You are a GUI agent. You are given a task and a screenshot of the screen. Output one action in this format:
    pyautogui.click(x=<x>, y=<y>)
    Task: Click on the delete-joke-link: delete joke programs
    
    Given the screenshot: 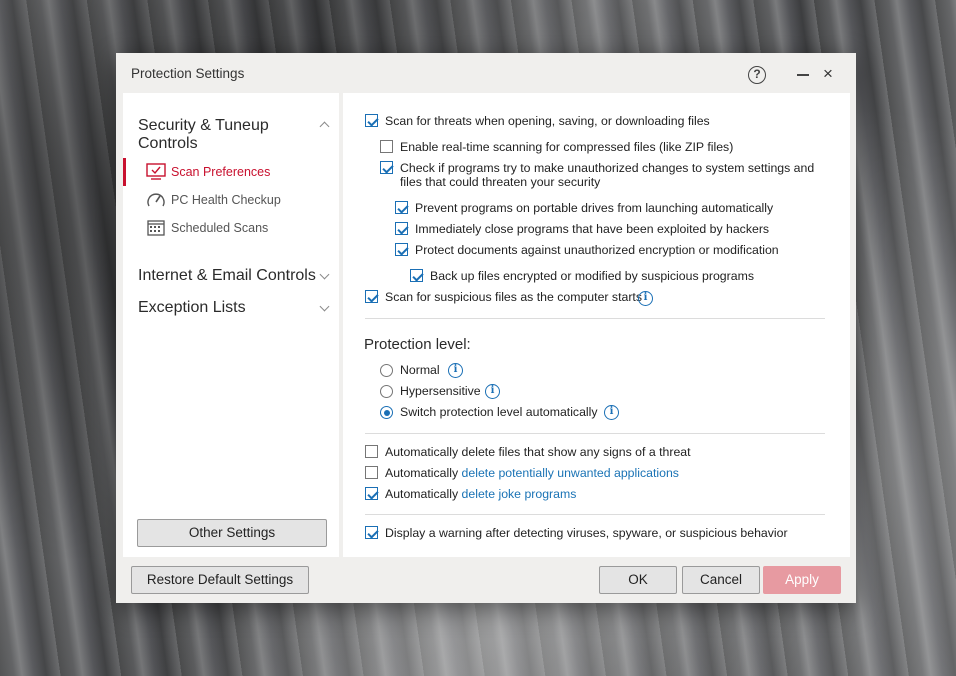 What is the action you would take?
    pyautogui.click(x=519, y=494)
    